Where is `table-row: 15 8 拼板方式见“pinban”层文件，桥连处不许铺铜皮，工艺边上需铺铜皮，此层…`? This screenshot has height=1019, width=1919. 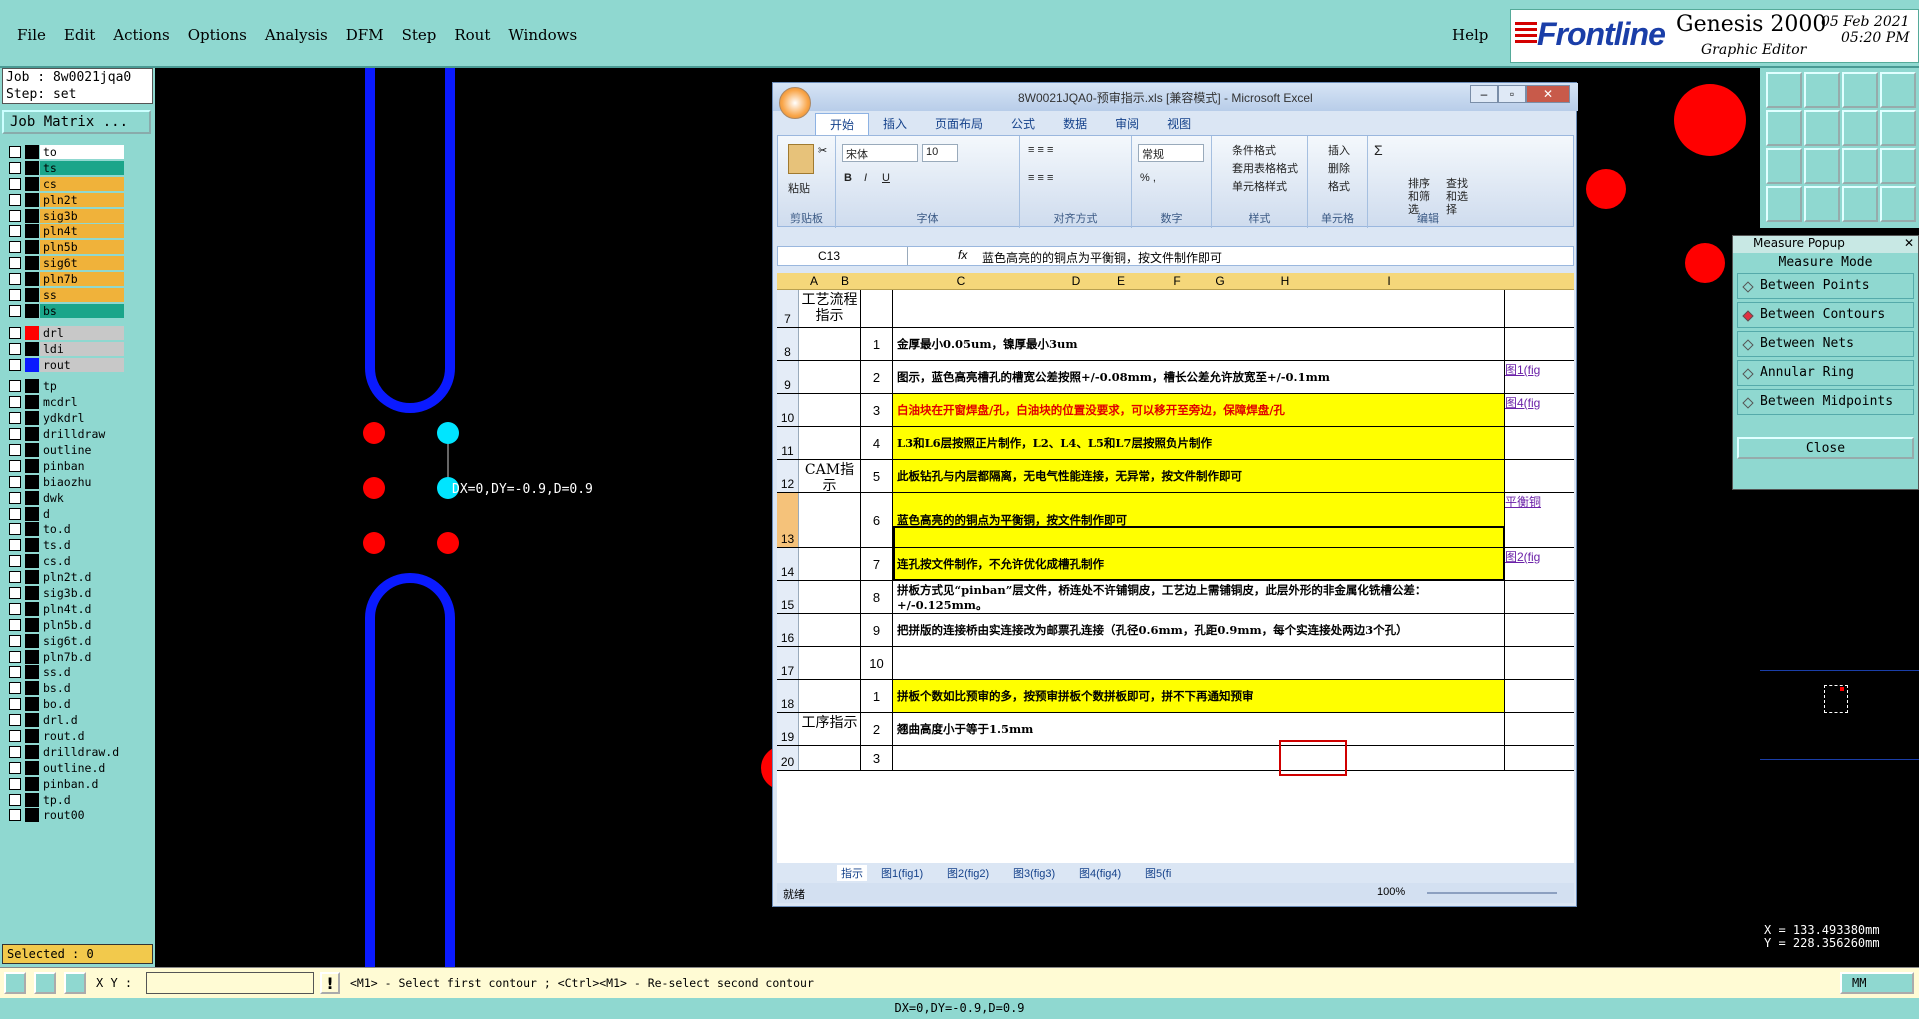 table-row: 15 8 拼板方式见“pinban”层文件，桥连处不许铺铜皮，工艺边上需铺铜皮，此层… is located at coordinates (1175, 597).